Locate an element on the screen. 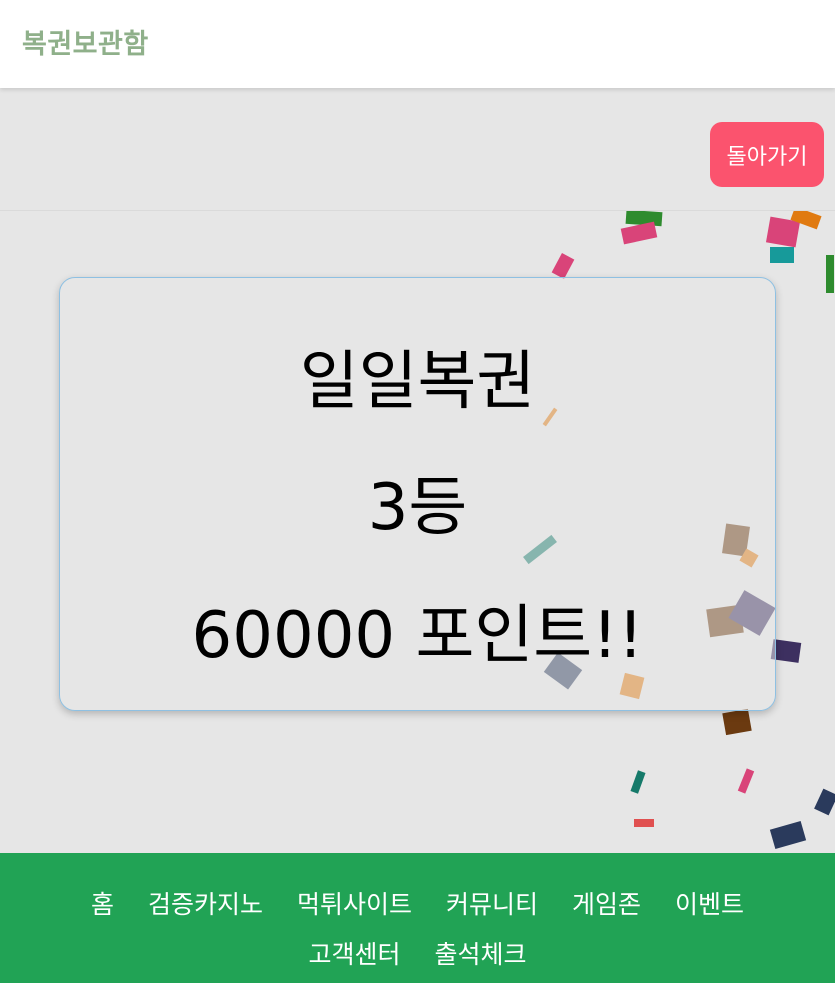 The image size is (835, 983). page-title: 복권보관함 is located at coordinates (85, 44).